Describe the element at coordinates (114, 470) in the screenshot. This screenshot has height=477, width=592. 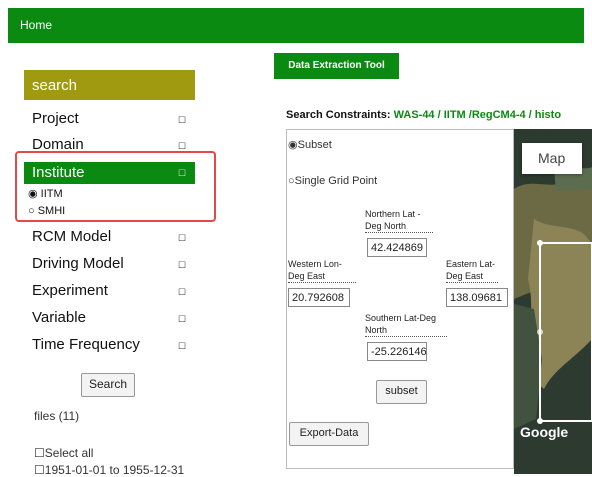
I see `file-label: 1951-01-01 to 1955-12-31` at that location.